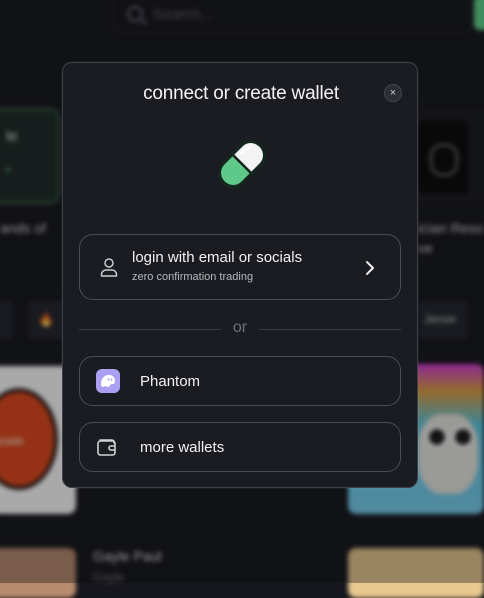  I want to click on close-button: ×, so click(393, 93).